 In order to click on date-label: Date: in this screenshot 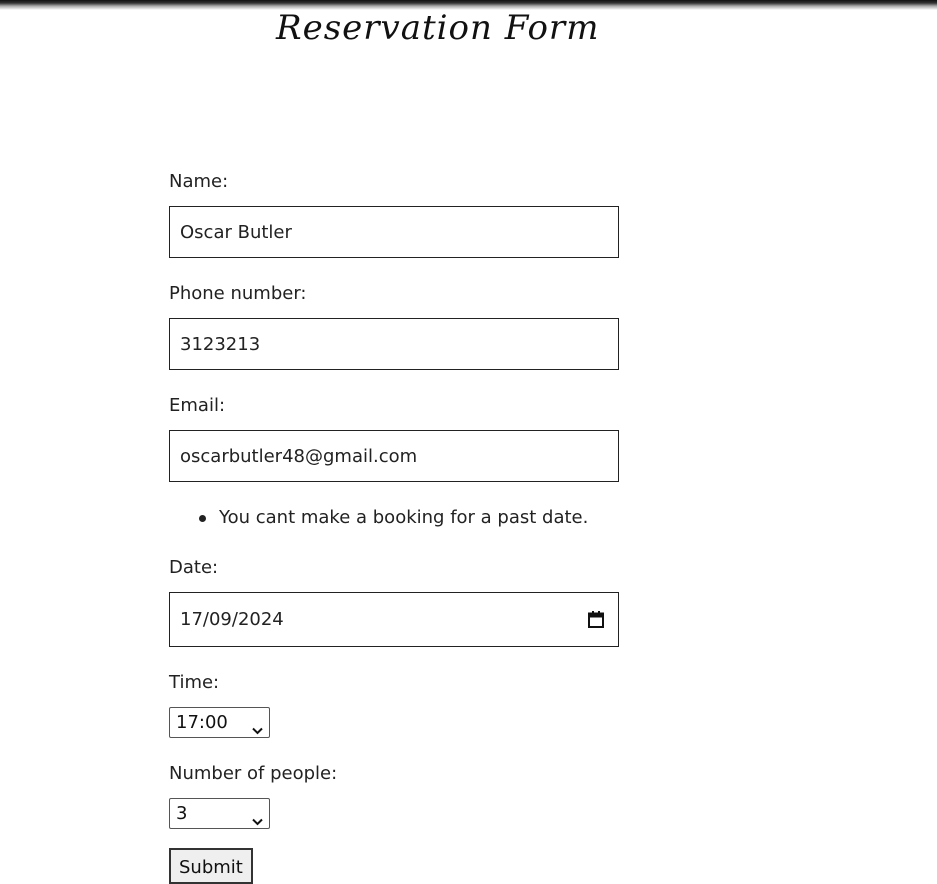, I will do `click(194, 567)`.